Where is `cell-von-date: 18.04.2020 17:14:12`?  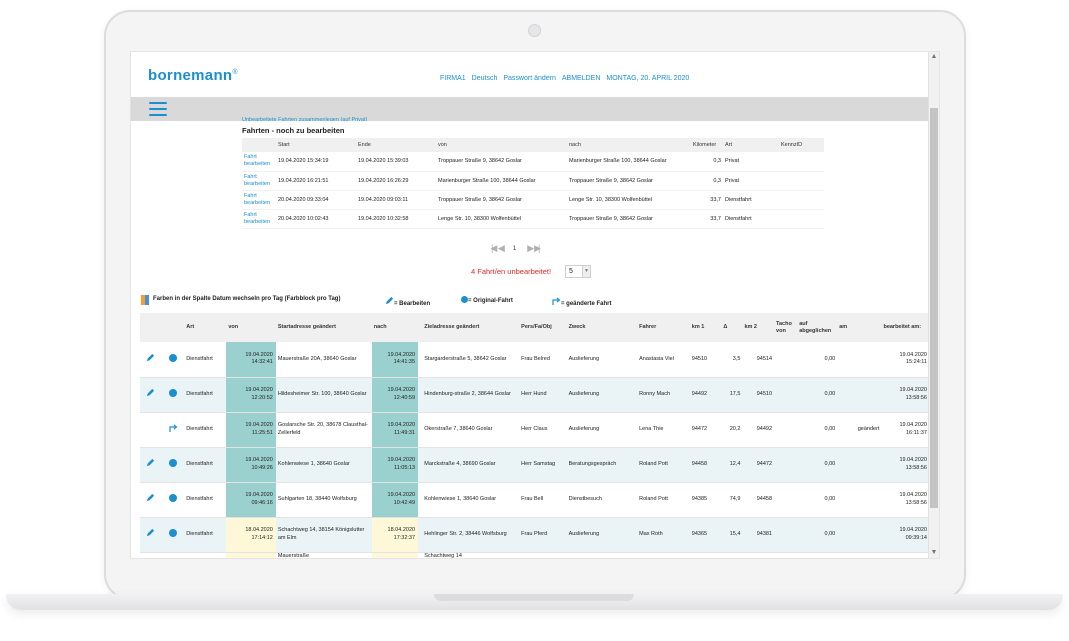
cell-von-date: 18.04.2020 17:14:12 is located at coordinates (251, 535).